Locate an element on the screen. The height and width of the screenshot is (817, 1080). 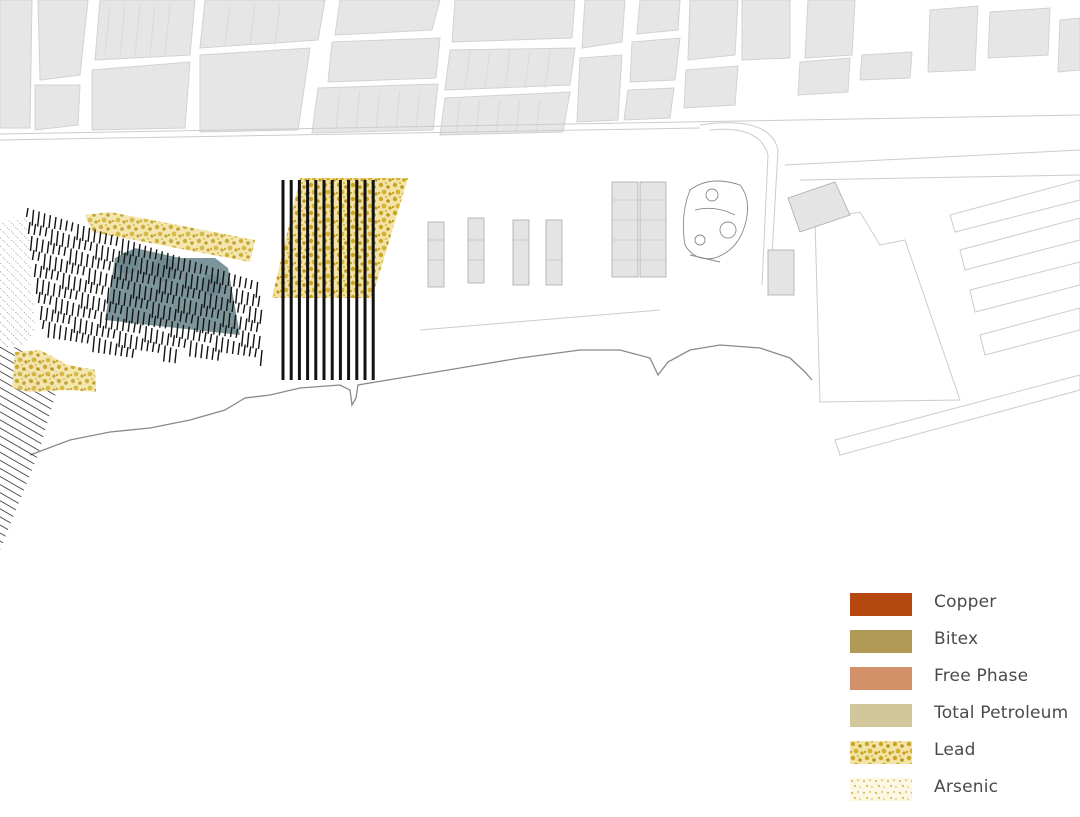
pier-buildings is located at coordinates (639, 238).